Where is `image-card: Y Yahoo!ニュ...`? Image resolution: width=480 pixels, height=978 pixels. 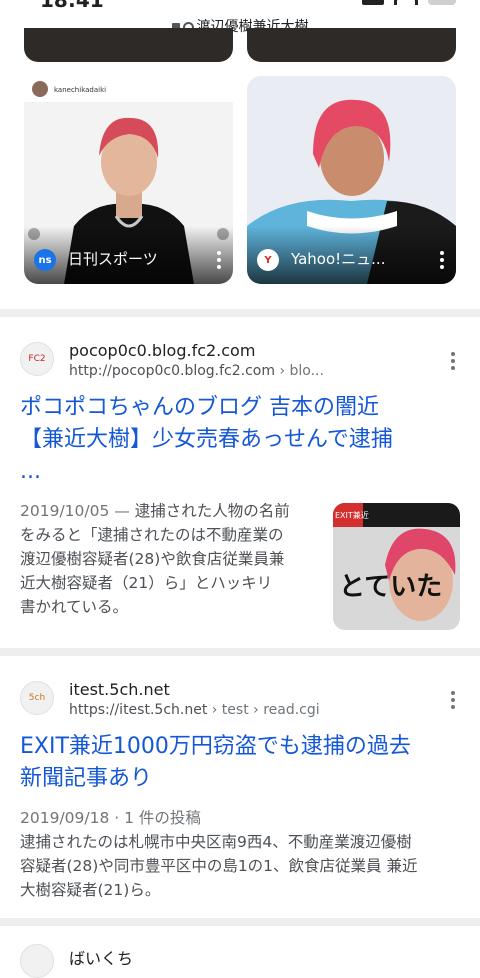
image-card: Y Yahoo!ニュ... is located at coordinates (351, 180).